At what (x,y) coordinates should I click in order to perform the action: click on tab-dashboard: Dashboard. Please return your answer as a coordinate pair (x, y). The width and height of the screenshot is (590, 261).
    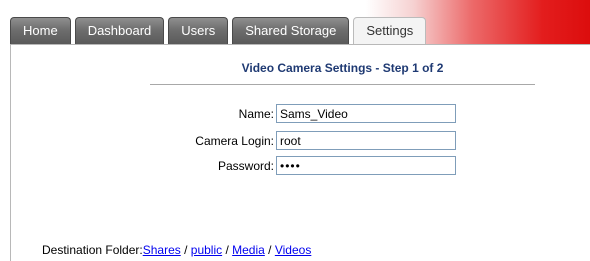
    Looking at the image, I should click on (119, 30).